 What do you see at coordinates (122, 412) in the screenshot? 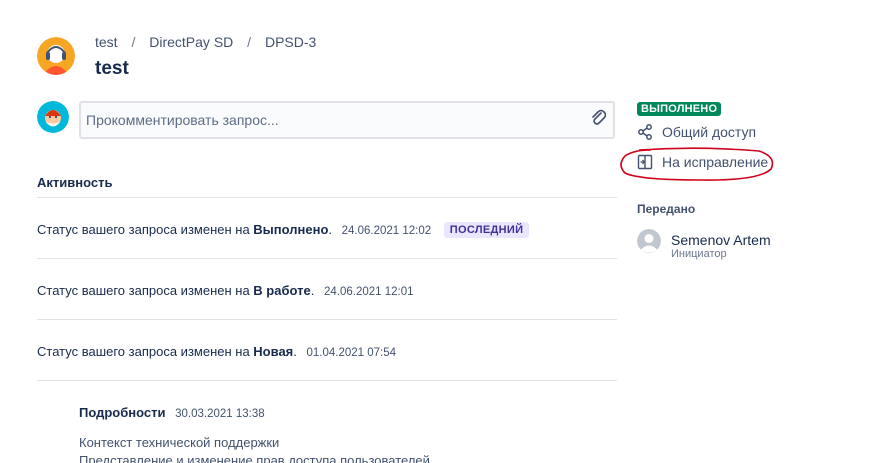
I see `details-title: Подробности` at bounding box center [122, 412].